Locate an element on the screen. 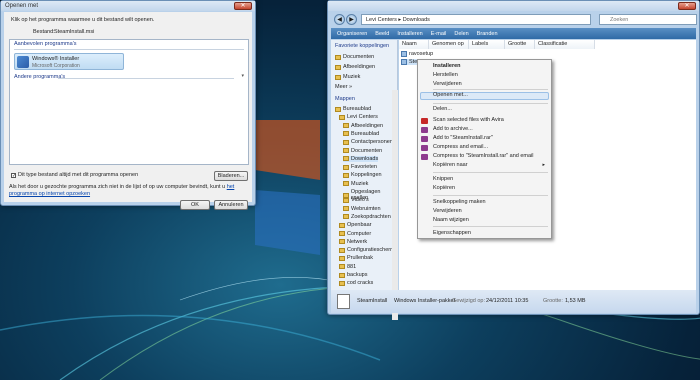 This screenshot has width=700, height=380. search-input: Zoeken is located at coordinates (648, 19).